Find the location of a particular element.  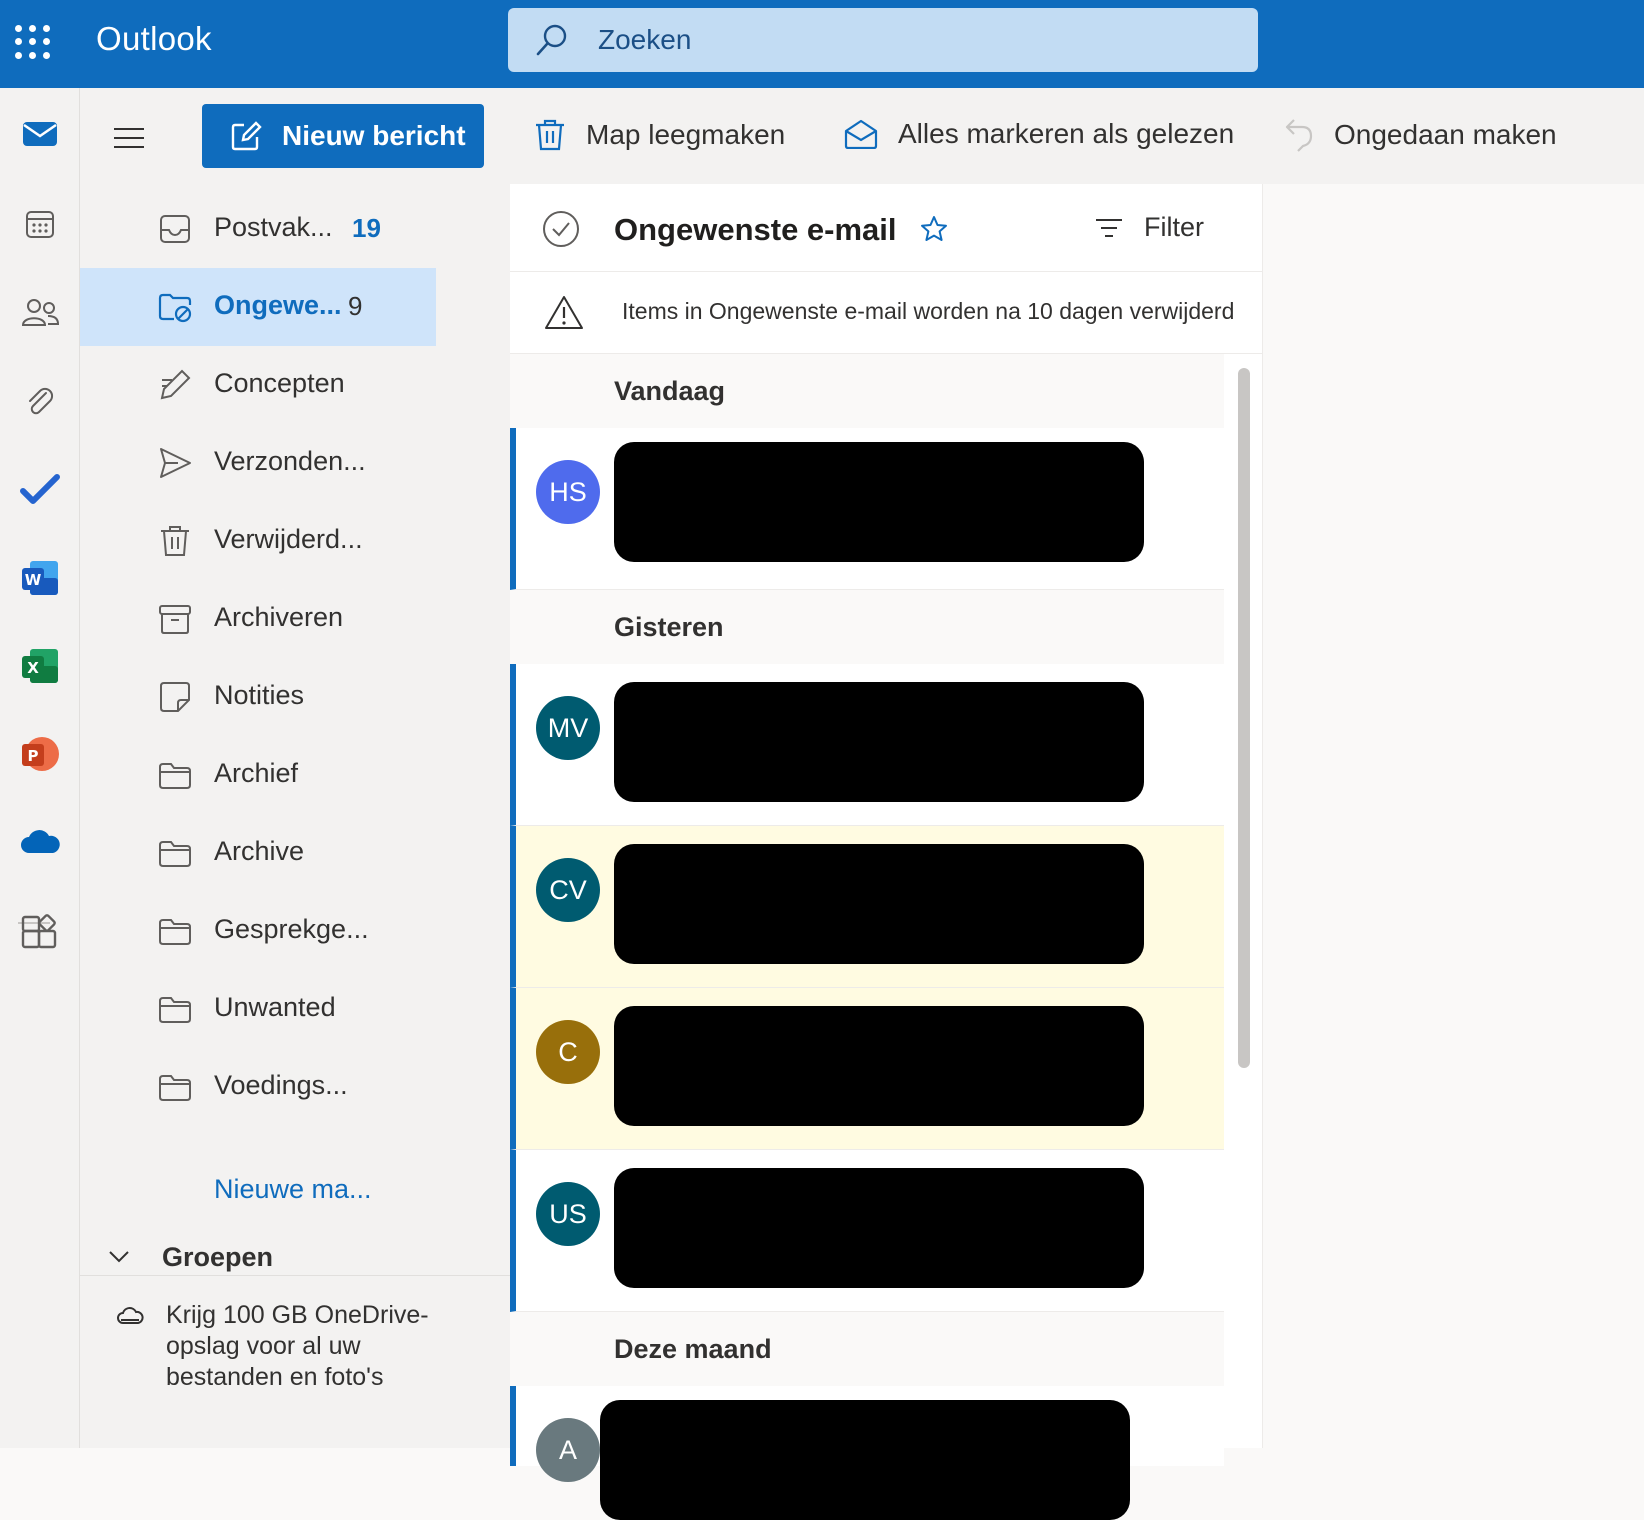

folder-archive: Archiveren is located at coordinates (258, 619).